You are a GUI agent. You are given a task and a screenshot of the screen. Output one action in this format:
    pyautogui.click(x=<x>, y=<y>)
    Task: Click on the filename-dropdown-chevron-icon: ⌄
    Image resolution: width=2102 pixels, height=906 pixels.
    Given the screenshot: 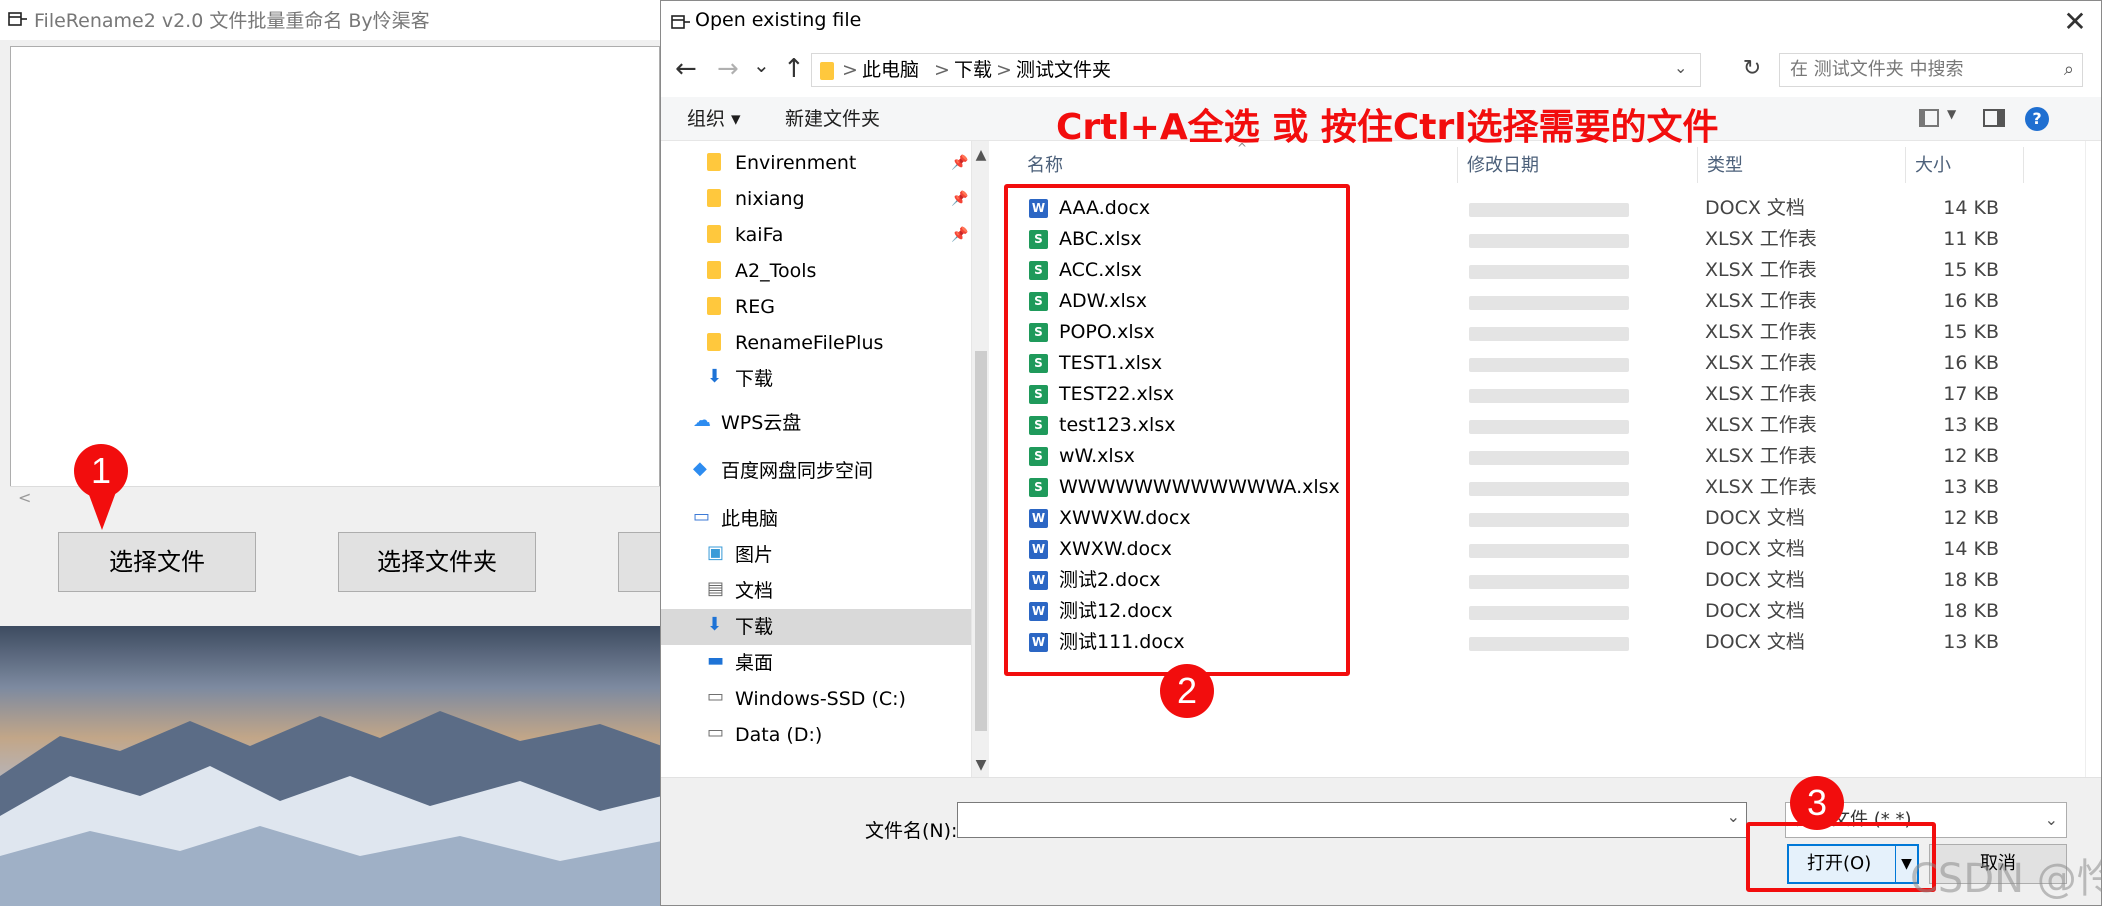 What is the action you would take?
    pyautogui.click(x=1733, y=816)
    